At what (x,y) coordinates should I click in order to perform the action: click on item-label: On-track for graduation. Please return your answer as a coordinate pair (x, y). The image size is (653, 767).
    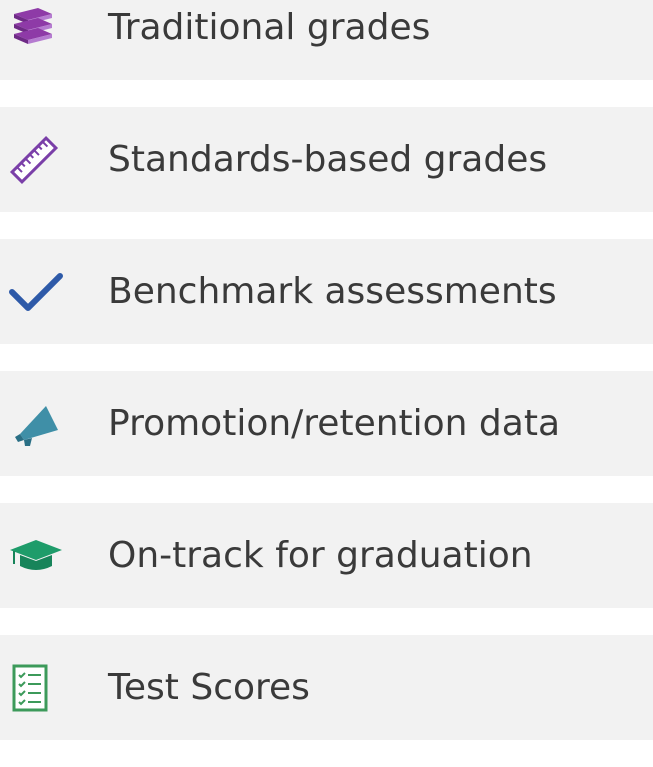
    Looking at the image, I should click on (320, 555).